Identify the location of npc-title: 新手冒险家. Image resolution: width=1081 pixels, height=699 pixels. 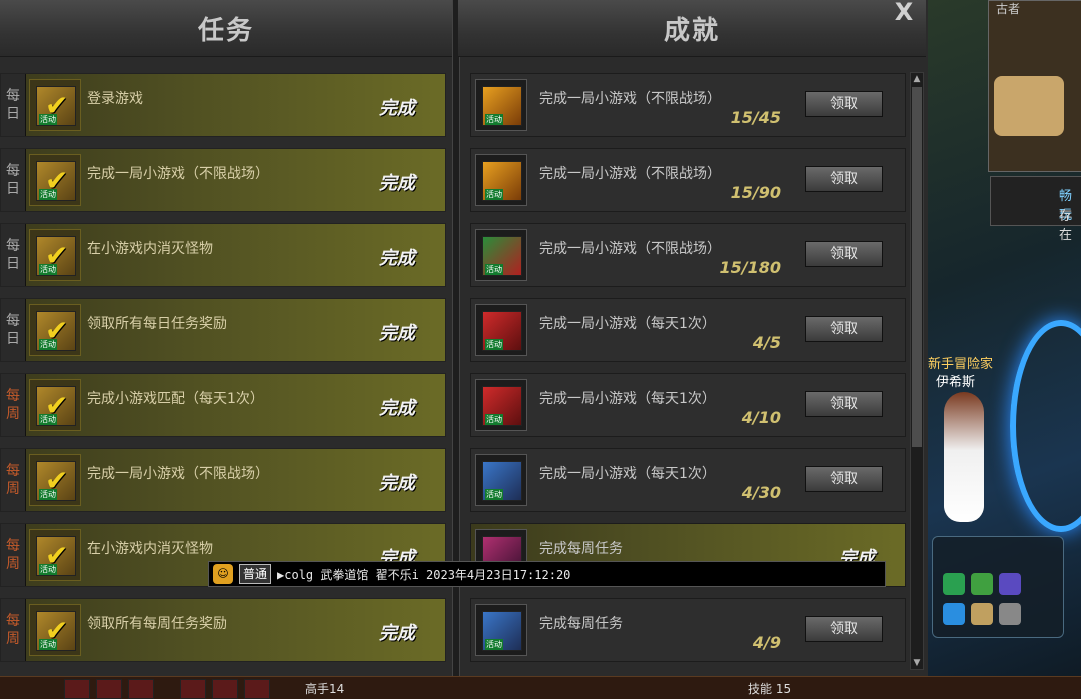
(961, 364).